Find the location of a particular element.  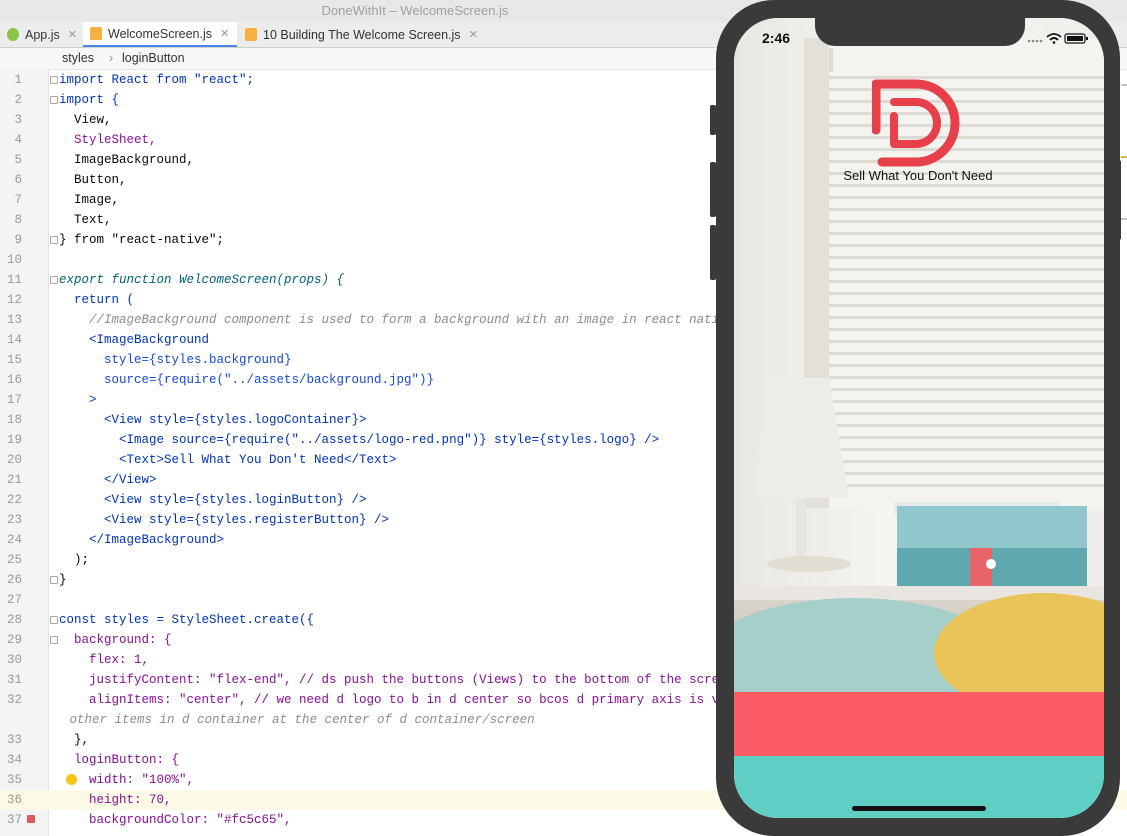

line-number: 30 is located at coordinates (14, 660).